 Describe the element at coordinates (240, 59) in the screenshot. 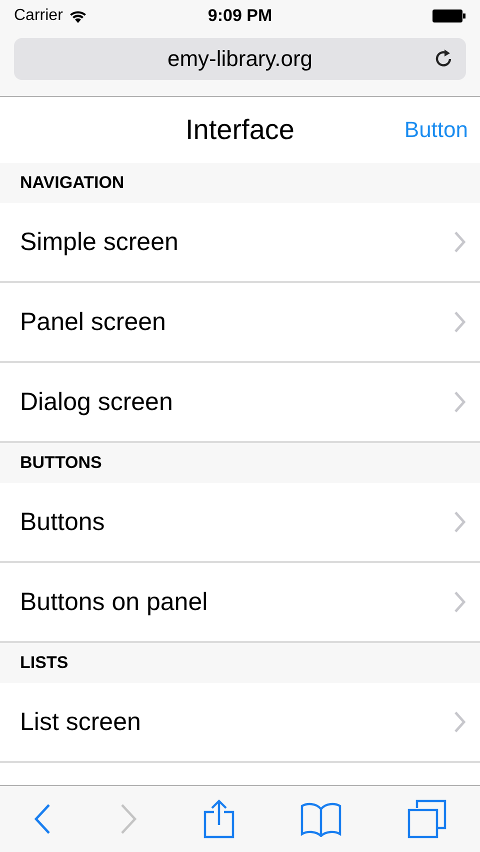

I see `address-field: emy-library.org` at that location.